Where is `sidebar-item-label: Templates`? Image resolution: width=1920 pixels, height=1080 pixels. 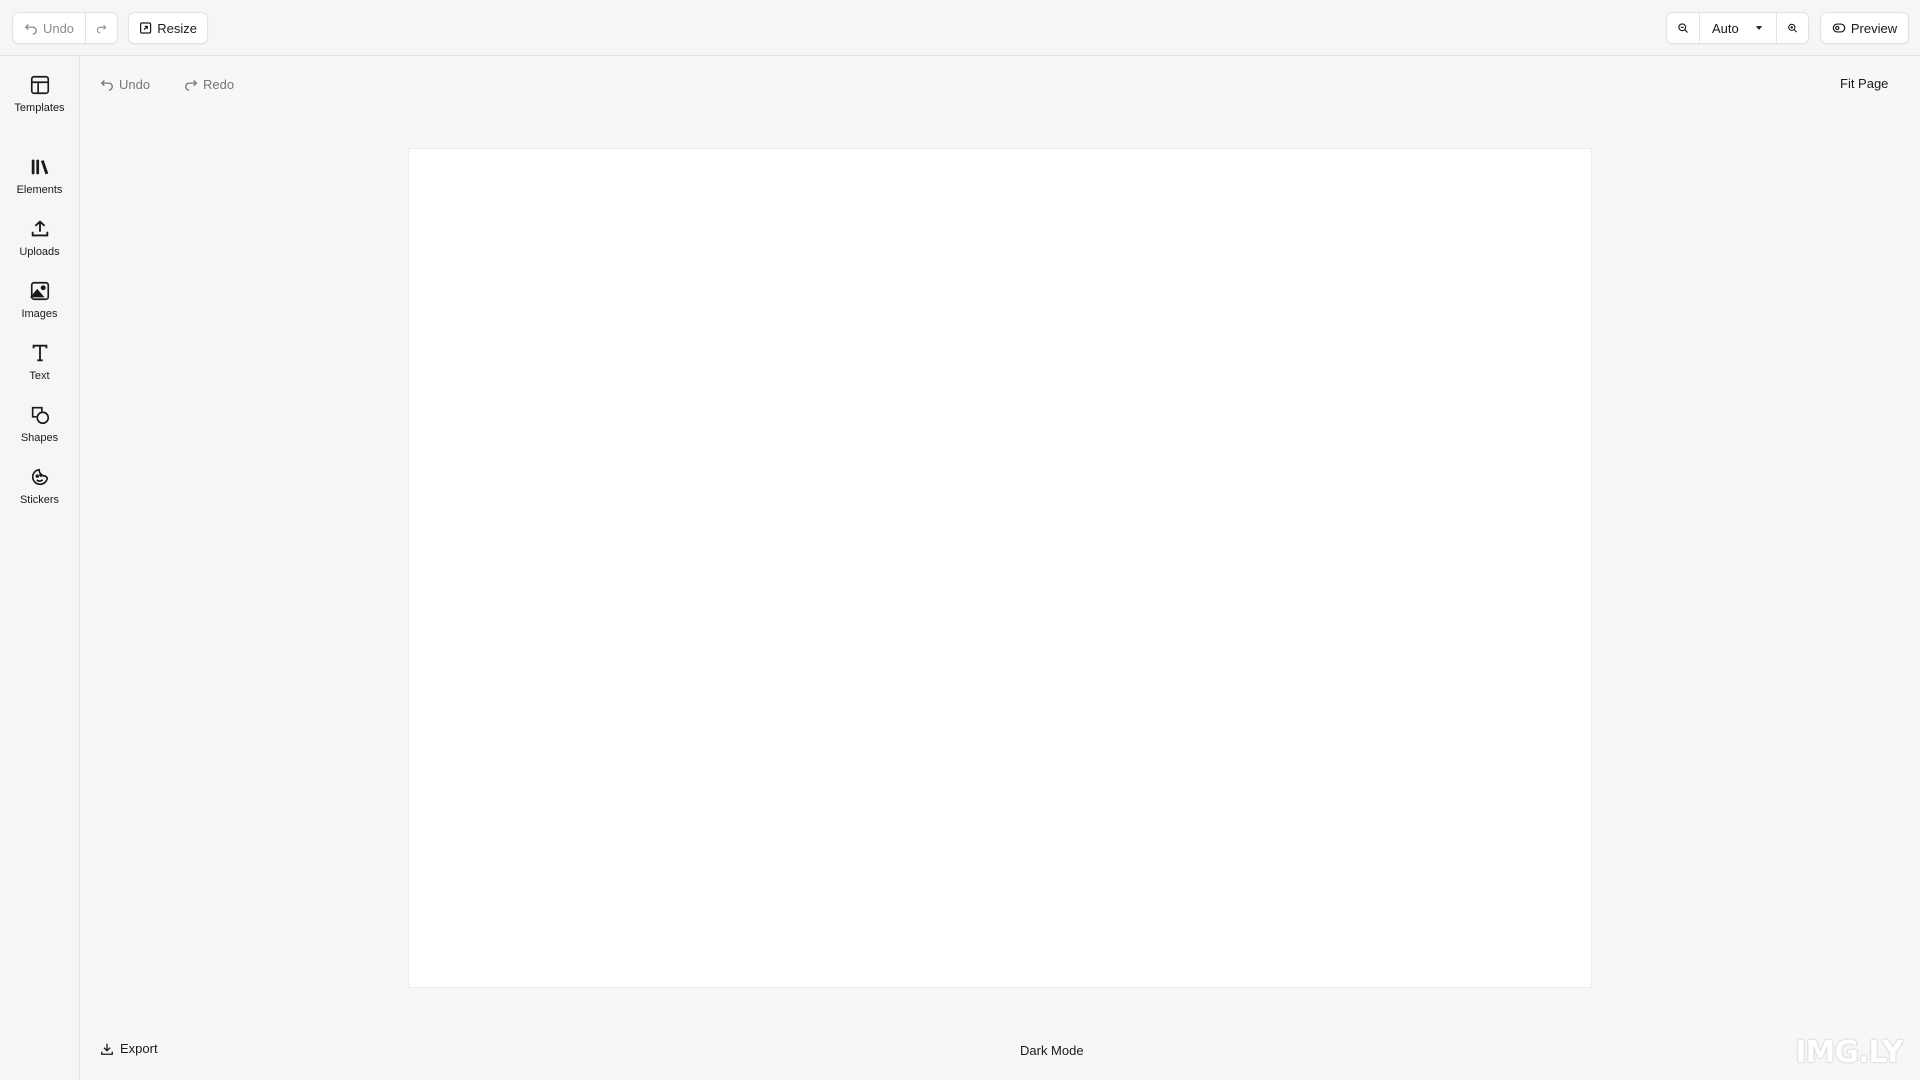
sidebar-item-label: Templates is located at coordinates (39, 108).